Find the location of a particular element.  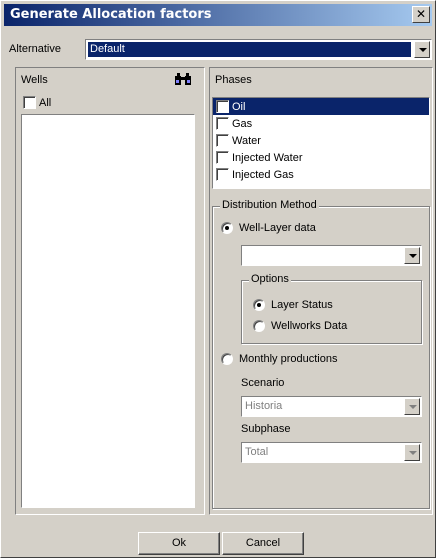

well-layer-radio: Well-Layer data is located at coordinates (268, 228).